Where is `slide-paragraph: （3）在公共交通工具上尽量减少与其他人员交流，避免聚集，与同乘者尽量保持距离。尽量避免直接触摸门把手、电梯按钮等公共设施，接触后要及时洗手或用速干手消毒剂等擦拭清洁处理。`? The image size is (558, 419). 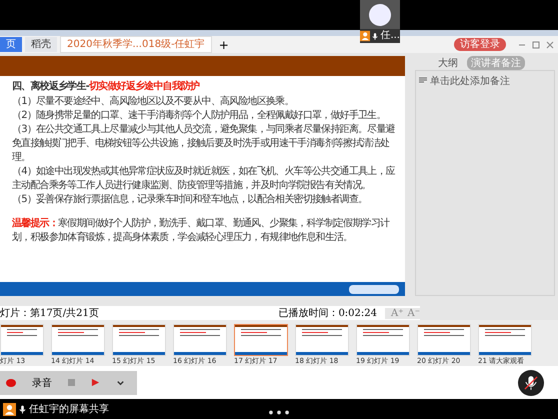 slide-paragraph: （3）在公共交通工具上尽量减少与其他人员交流，避免聚集，与同乘者尽量保持距离。尽量避免直接触摸门把手、电梯按钮等公共设施，接触后要及时洗手或用速干手消毒剂等擦拭清洁处理。 is located at coordinates (204, 144).